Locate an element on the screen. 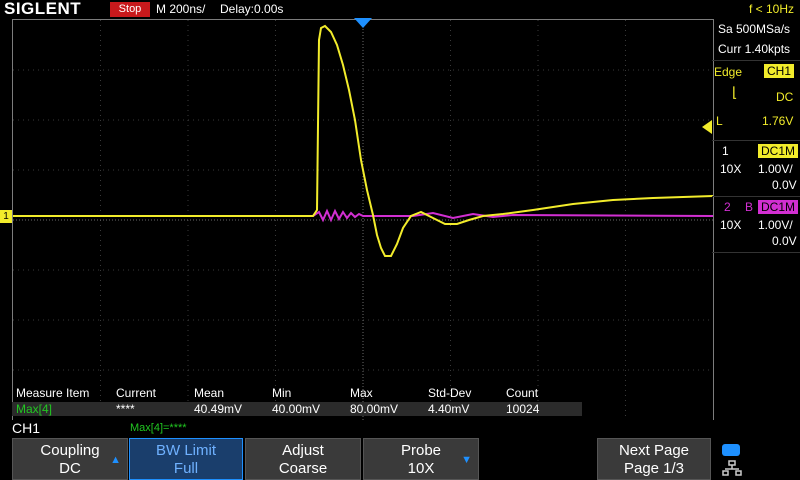  up-arrow-icon: ▲ is located at coordinates (115, 460).